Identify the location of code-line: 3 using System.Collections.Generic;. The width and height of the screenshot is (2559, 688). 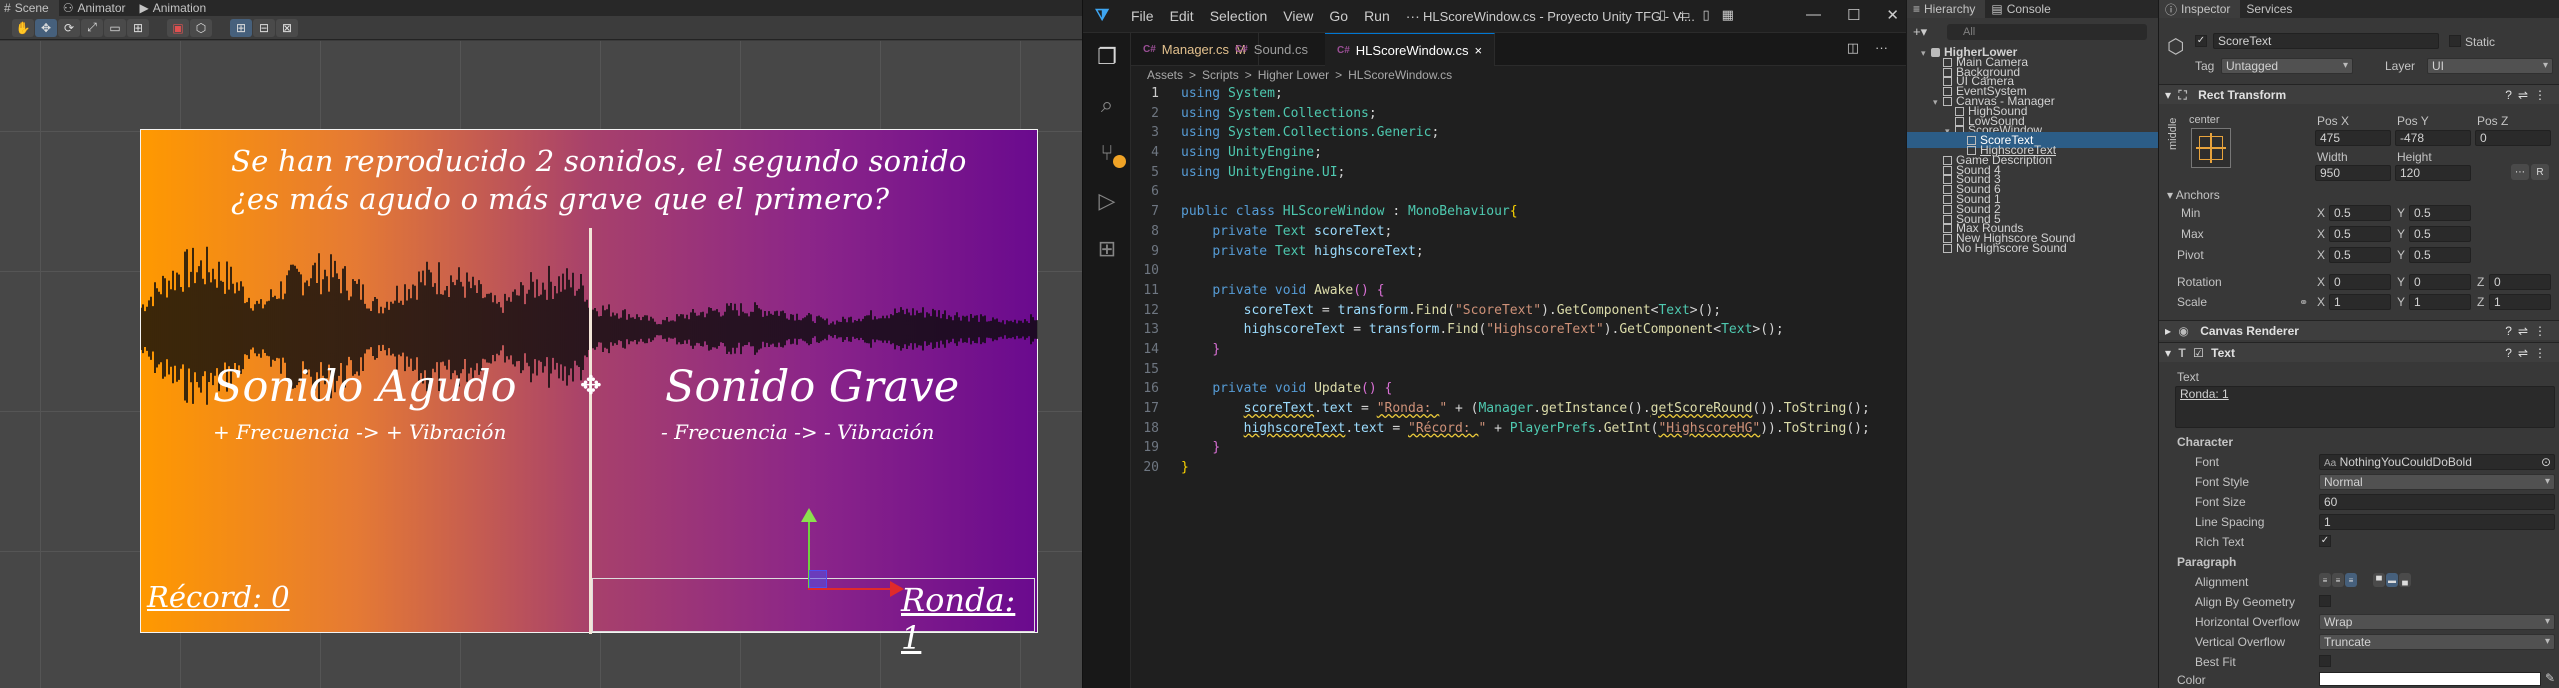
(1519, 135).